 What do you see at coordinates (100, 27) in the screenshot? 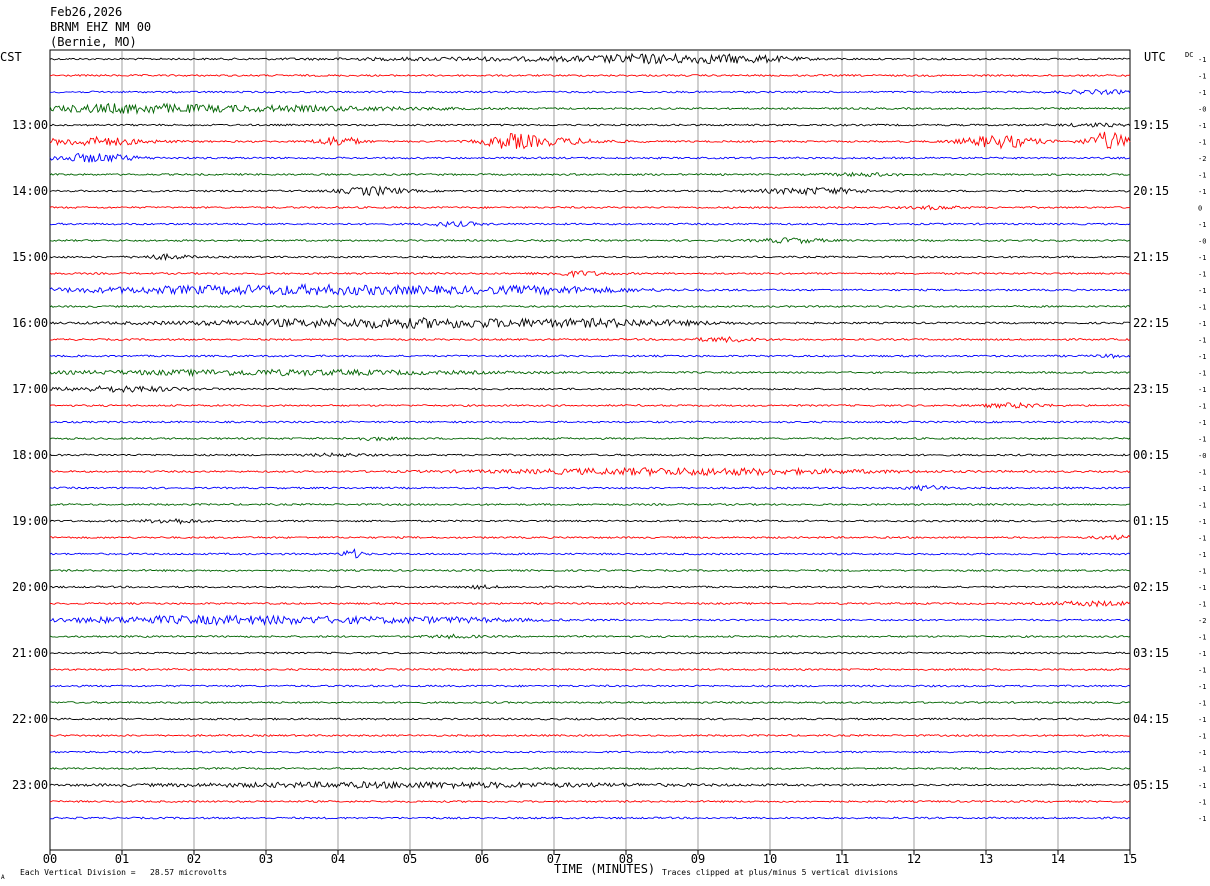
I see `header-station: BRNM EHZ NM 00` at bounding box center [100, 27].